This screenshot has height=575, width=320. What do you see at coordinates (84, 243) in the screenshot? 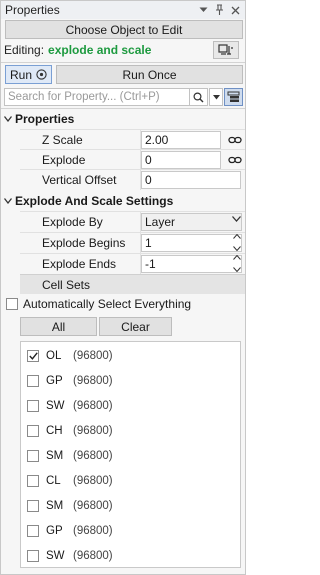
I see `property-name: Explode Begins` at bounding box center [84, 243].